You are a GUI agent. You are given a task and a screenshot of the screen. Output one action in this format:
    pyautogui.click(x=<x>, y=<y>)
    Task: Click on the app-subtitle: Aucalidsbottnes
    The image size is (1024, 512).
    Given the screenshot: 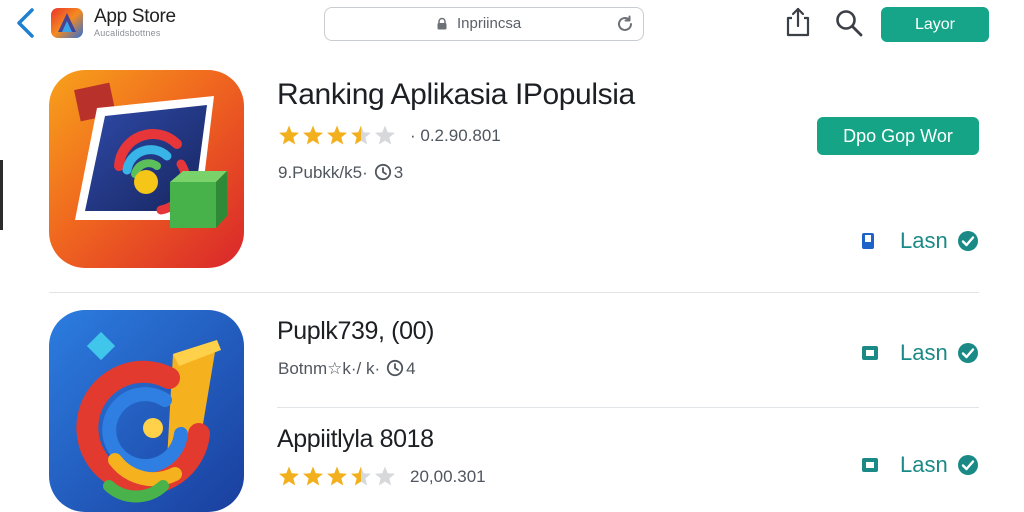 What is the action you would take?
    pyautogui.click(x=127, y=33)
    